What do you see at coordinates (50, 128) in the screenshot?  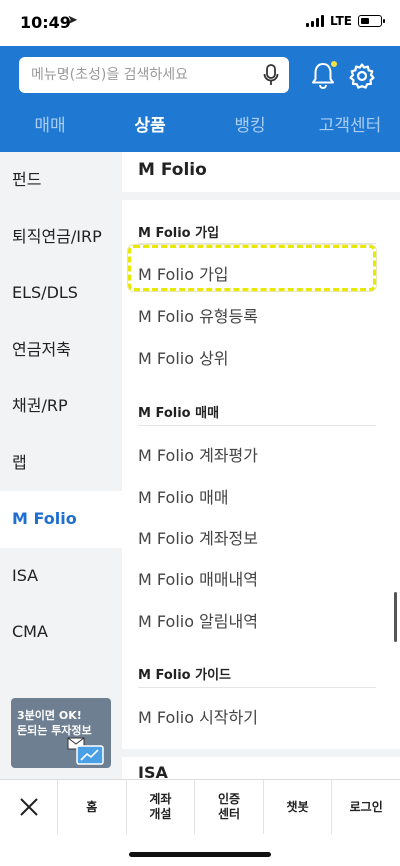 I see `tab-trading: 매매` at bounding box center [50, 128].